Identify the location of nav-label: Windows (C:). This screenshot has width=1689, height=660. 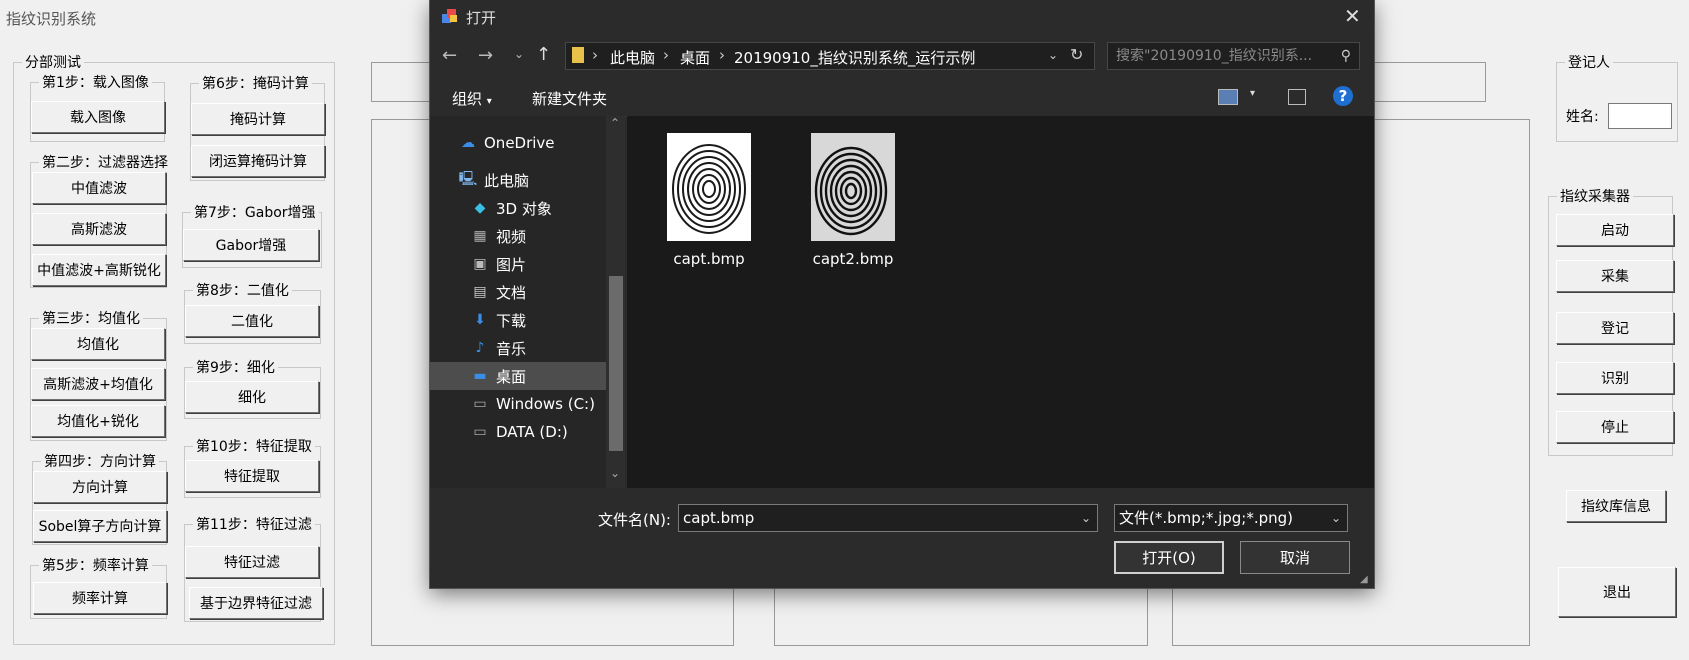
(545, 404).